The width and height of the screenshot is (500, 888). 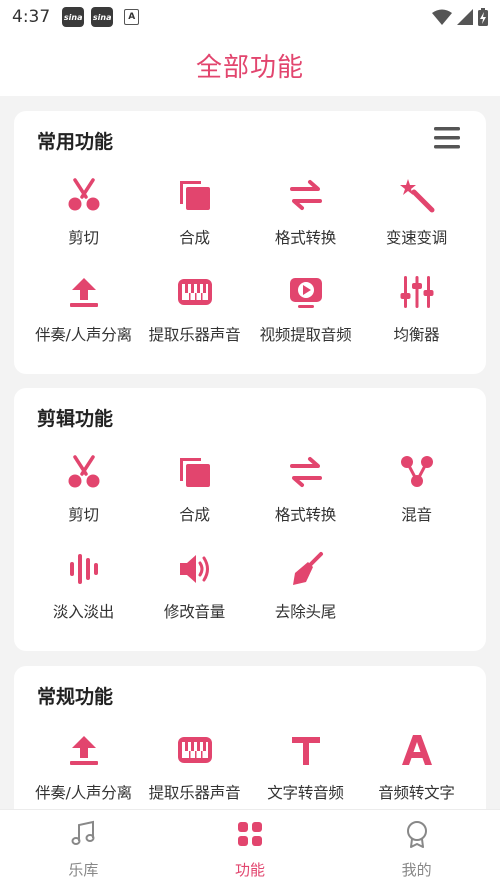 What do you see at coordinates (75, 142) in the screenshot?
I see `section-title: 常用功能` at bounding box center [75, 142].